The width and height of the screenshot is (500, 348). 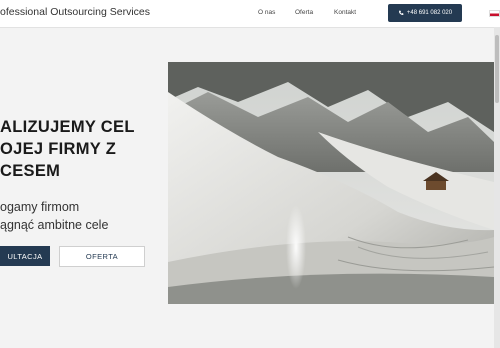 What do you see at coordinates (436, 185) in the screenshot?
I see `mountain-hut` at bounding box center [436, 185].